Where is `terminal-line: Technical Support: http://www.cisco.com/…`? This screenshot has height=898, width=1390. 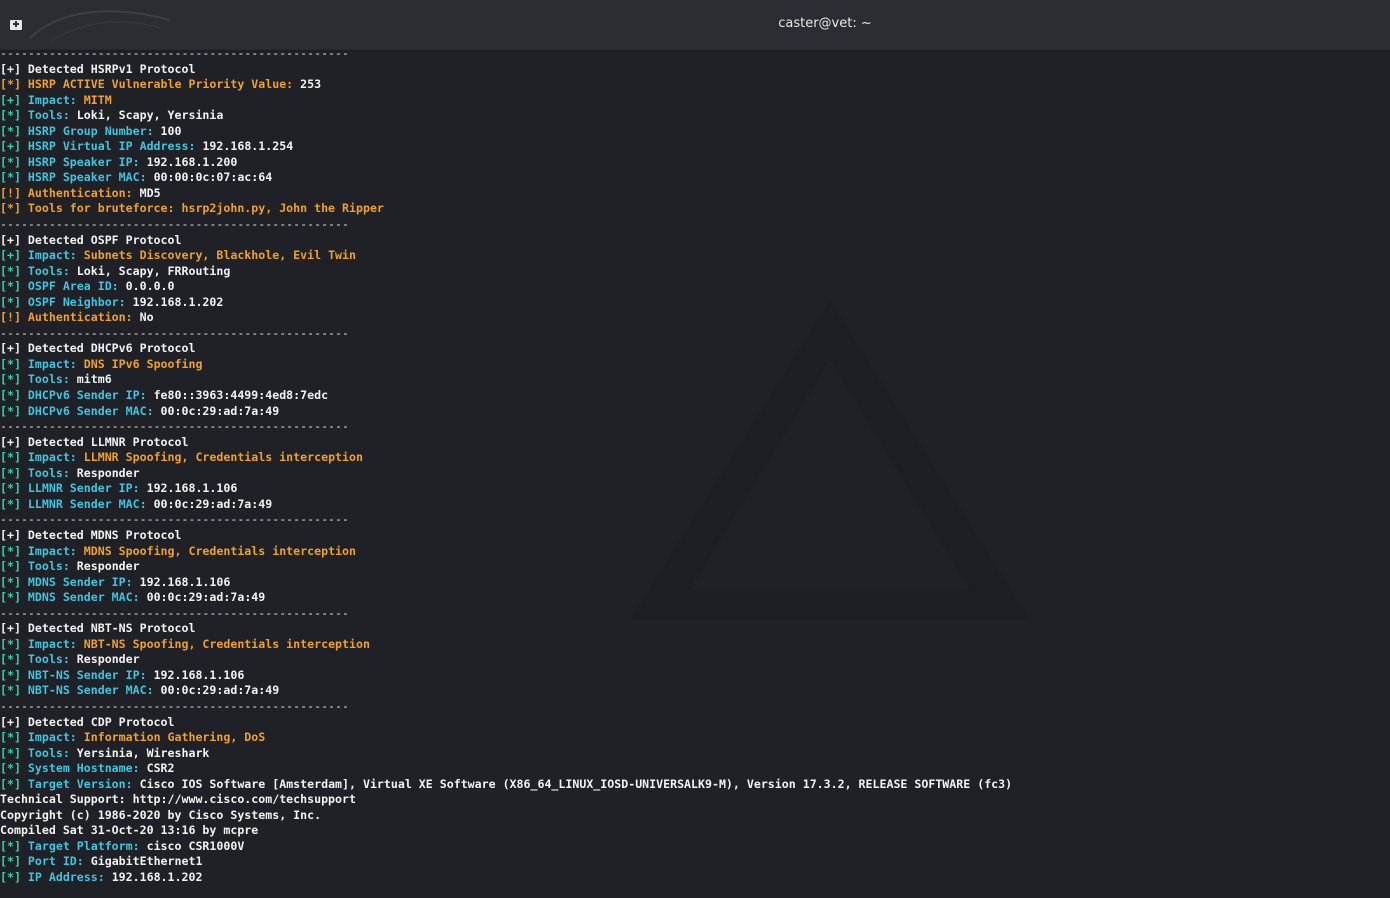
terminal-line: Technical Support: http://www.cisco.com/… is located at coordinates (695, 800).